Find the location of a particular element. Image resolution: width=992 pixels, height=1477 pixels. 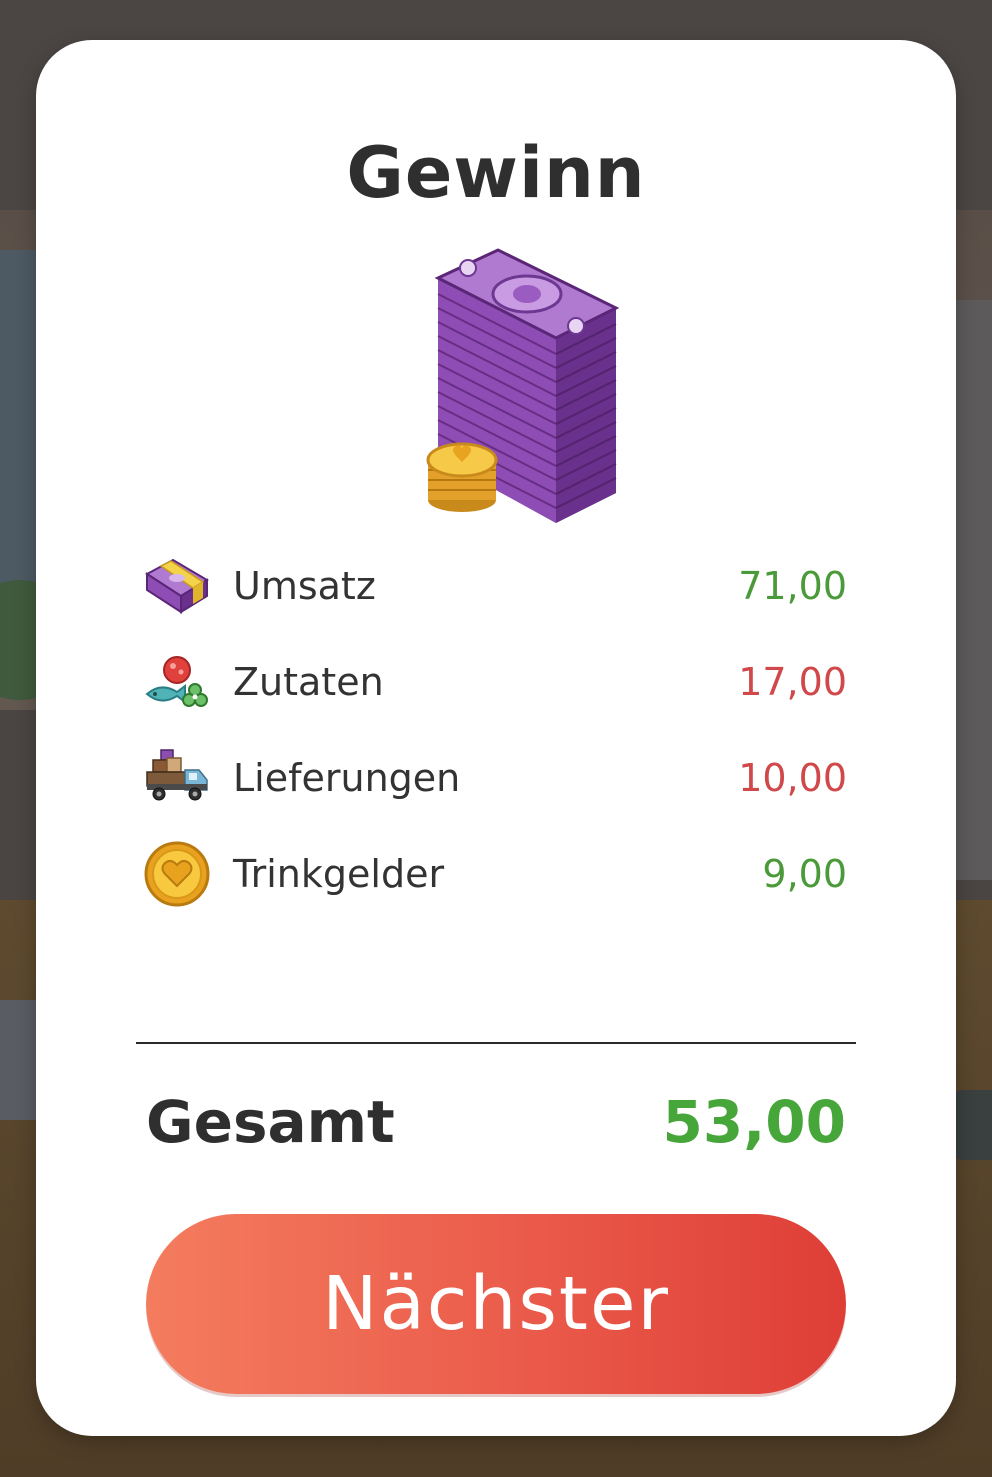

ingredients-label: Zutaten is located at coordinates (308, 682).